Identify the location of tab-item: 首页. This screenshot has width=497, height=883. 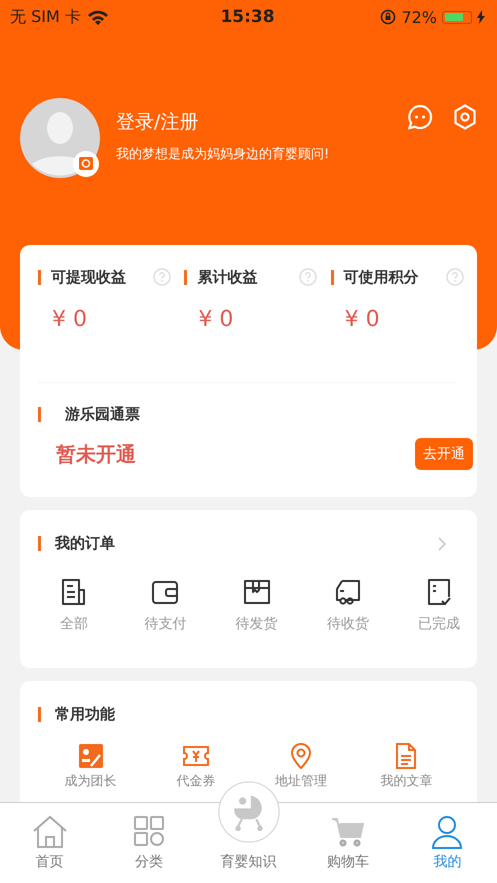
(50, 843).